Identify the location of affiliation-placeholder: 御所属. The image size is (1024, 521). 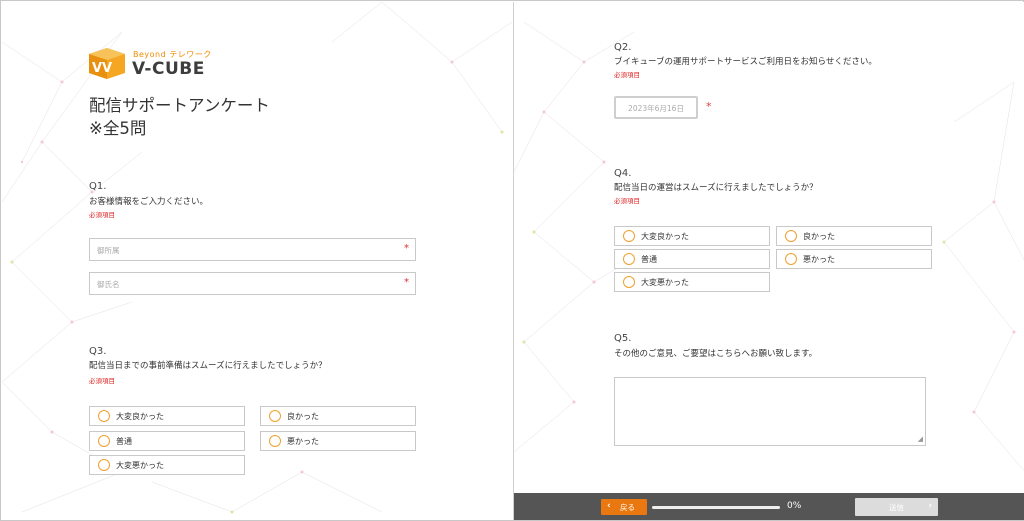
(108, 250).